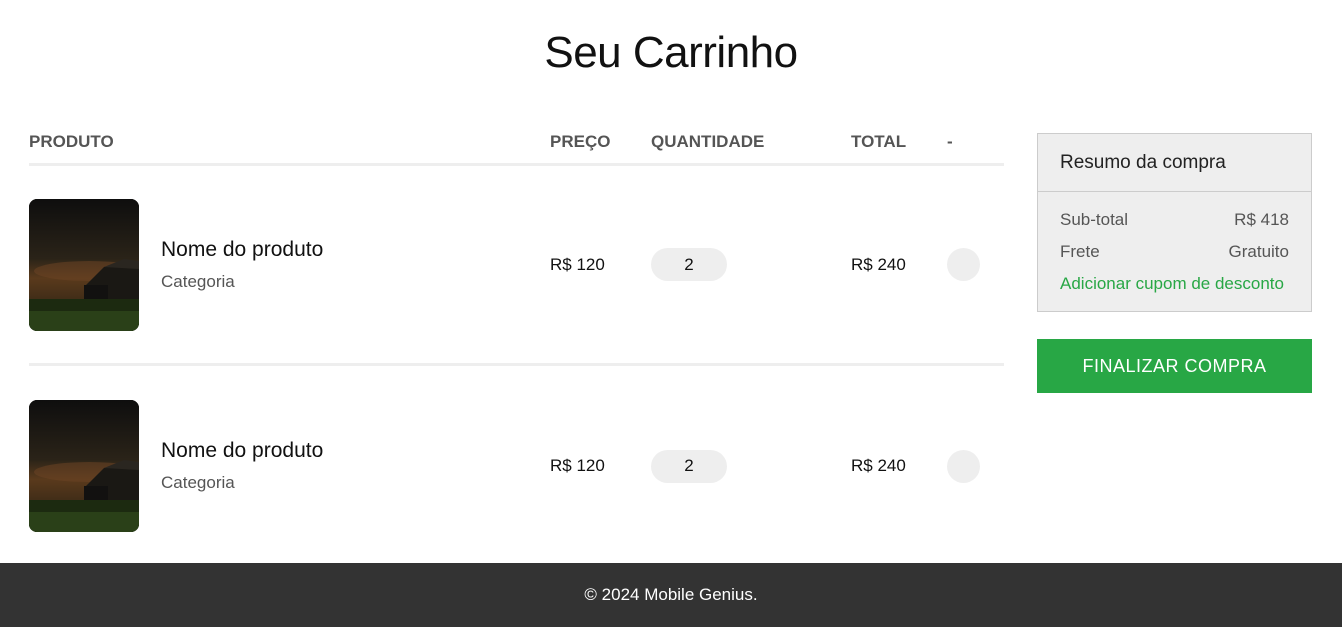 The image size is (1342, 627). What do you see at coordinates (1258, 251) in the screenshot?
I see `shipping-value: Gratuito` at bounding box center [1258, 251].